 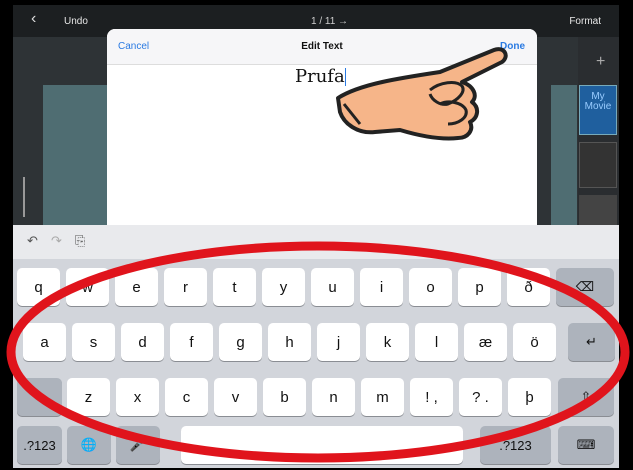 I want to click on backspace-key: ⌫, so click(x=585, y=287).